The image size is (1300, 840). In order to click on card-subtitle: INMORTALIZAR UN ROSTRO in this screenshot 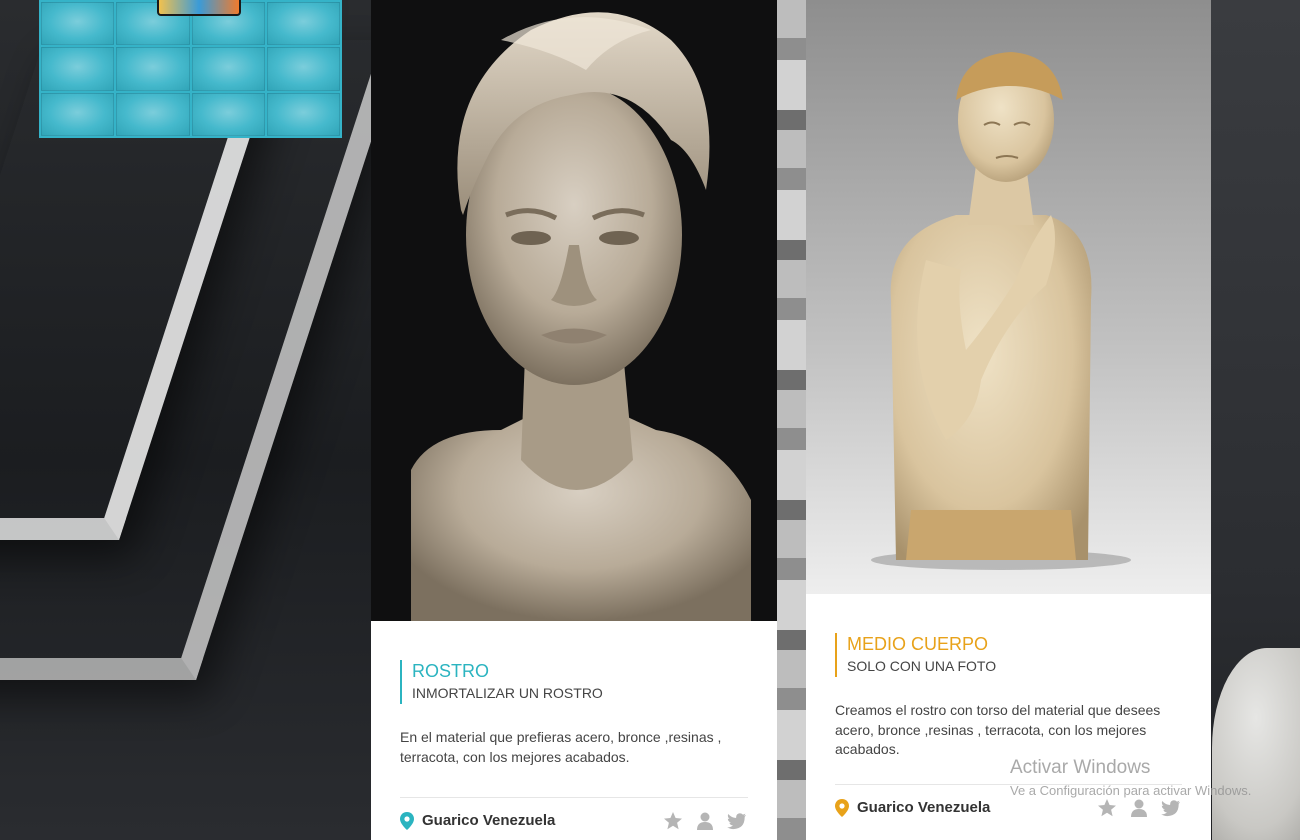, I will do `click(507, 693)`.